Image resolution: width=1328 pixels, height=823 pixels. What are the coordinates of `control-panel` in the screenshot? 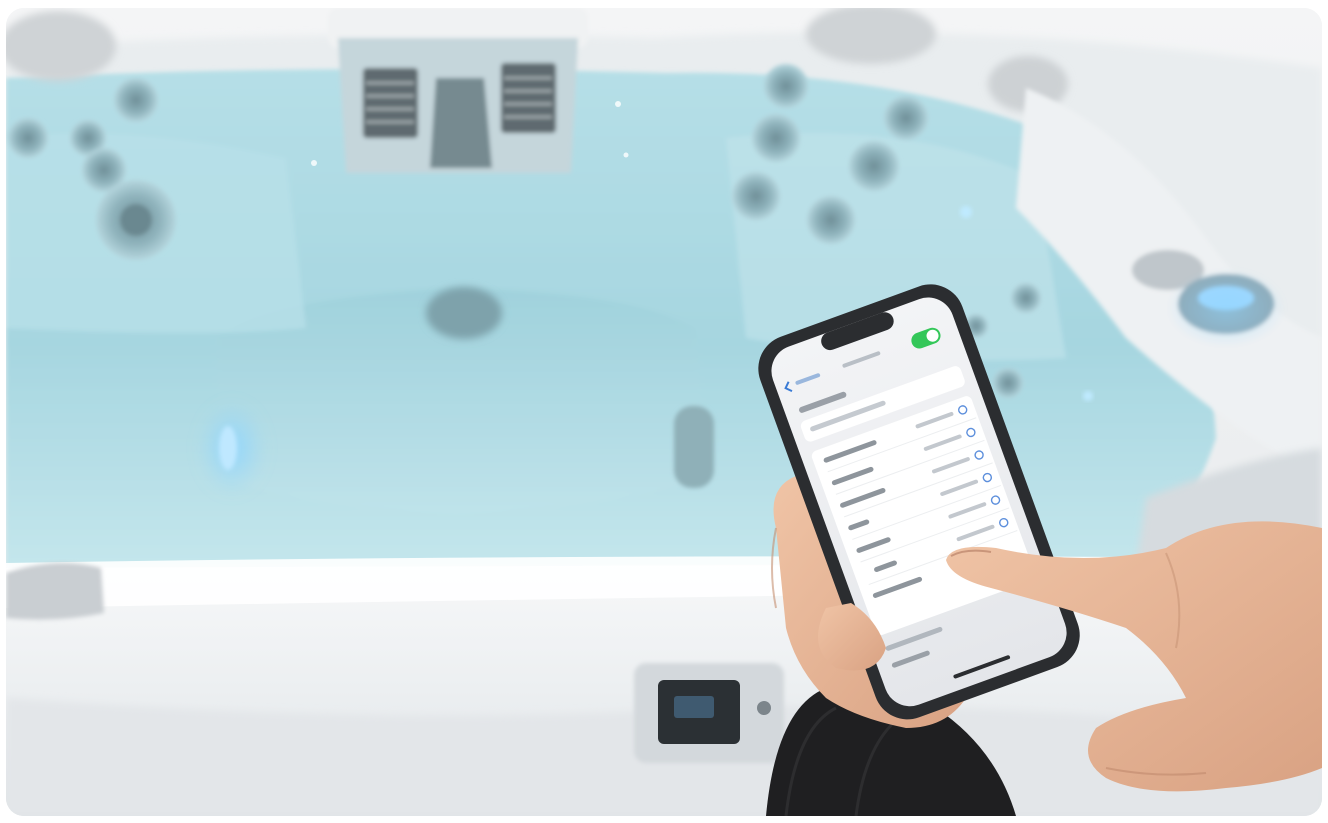 It's located at (709, 713).